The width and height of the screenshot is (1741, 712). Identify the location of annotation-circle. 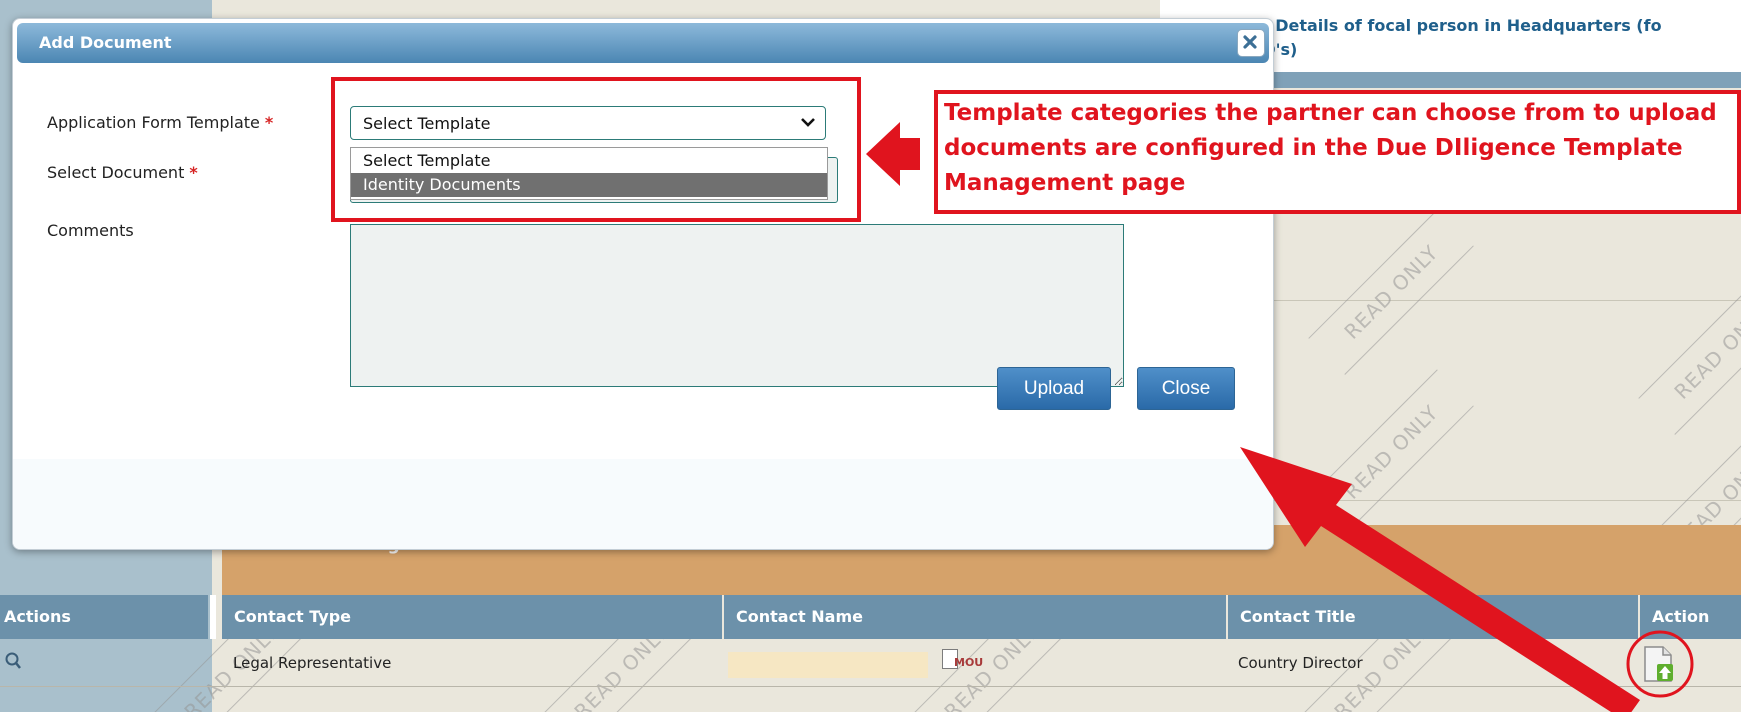
(1660, 664).